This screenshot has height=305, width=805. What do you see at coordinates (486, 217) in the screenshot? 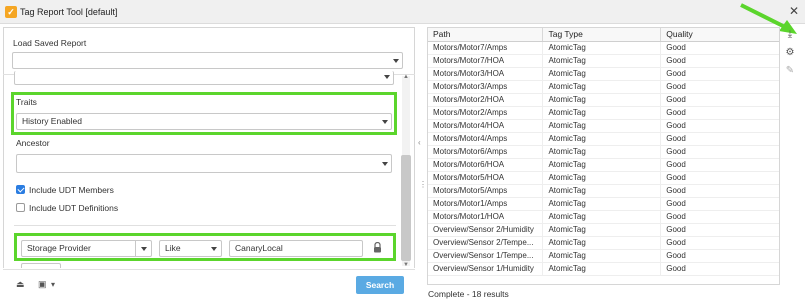
I see `cell-path: Motors/Motor1/HOA` at bounding box center [486, 217].